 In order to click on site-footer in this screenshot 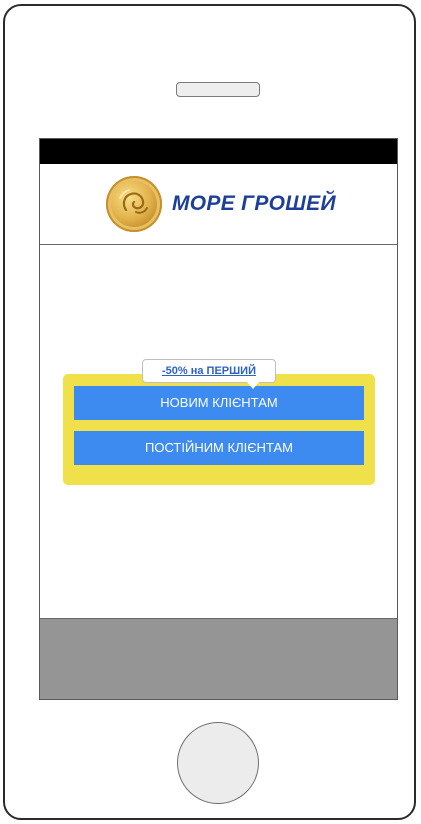, I will do `click(218, 658)`.